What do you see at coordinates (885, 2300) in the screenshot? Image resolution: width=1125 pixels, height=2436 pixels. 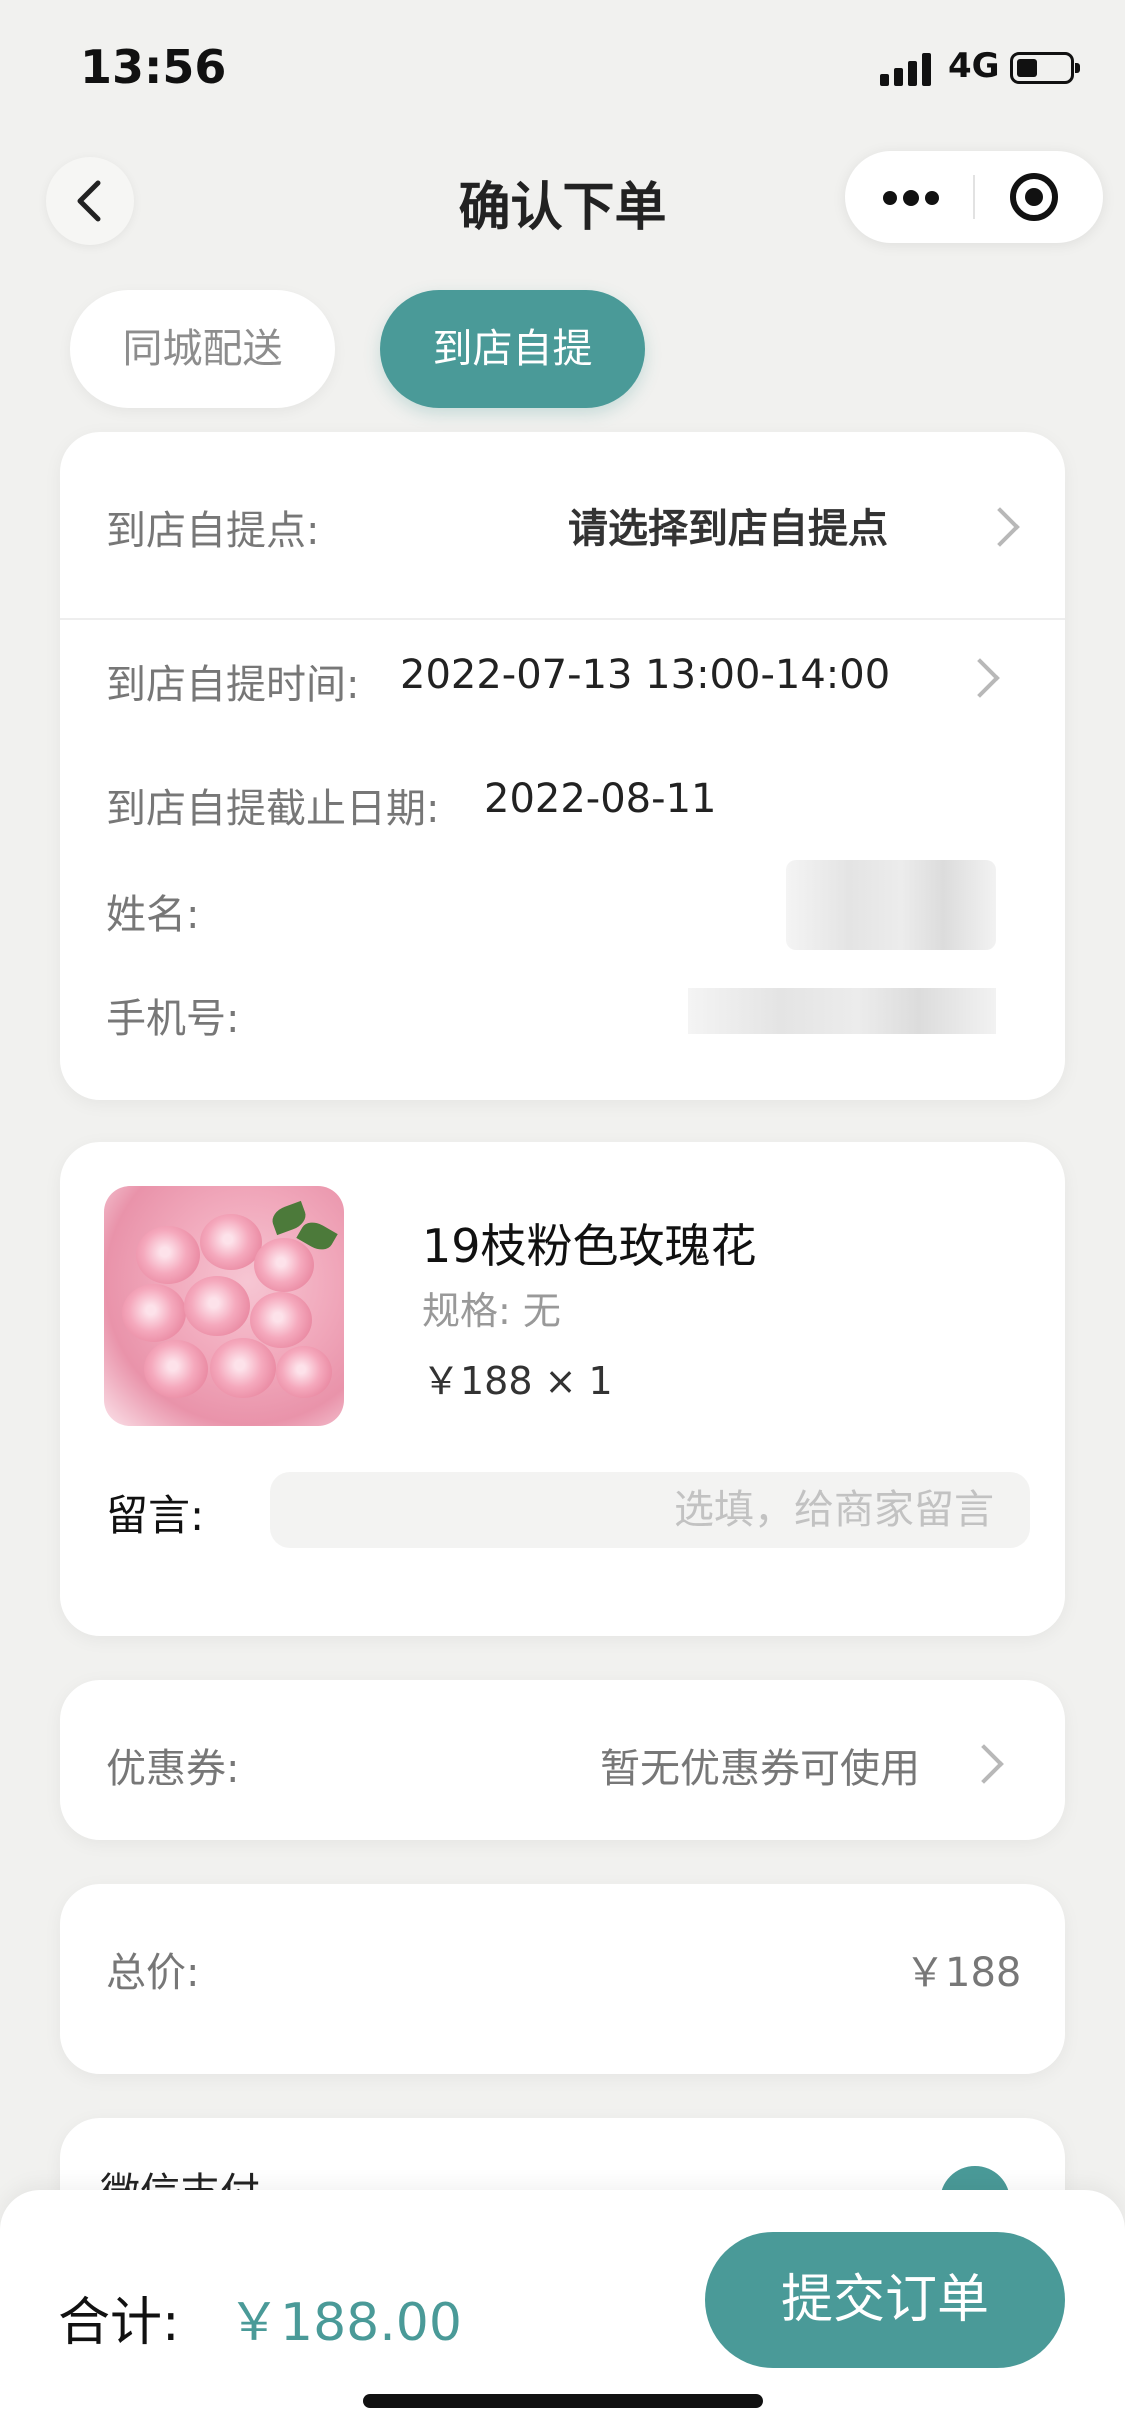 I see `submit-order-button: 提交订单` at bounding box center [885, 2300].